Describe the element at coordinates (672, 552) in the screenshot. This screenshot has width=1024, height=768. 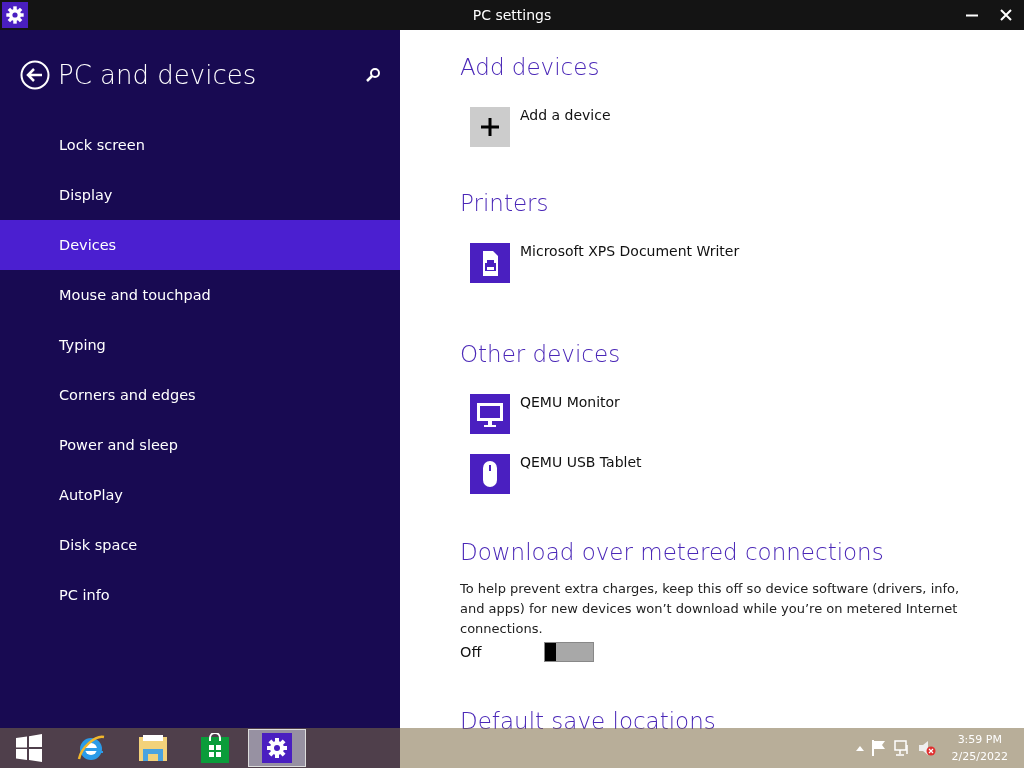
I see `section-heading: Download over metered connections` at that location.